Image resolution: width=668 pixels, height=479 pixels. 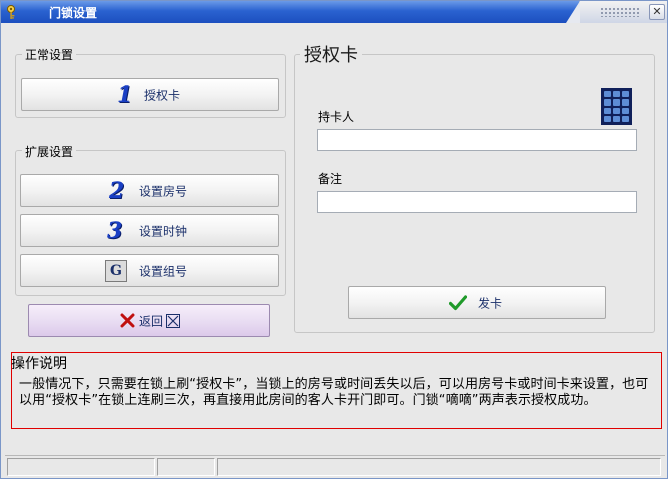 I want to click on status-bar, so click(x=335, y=466).